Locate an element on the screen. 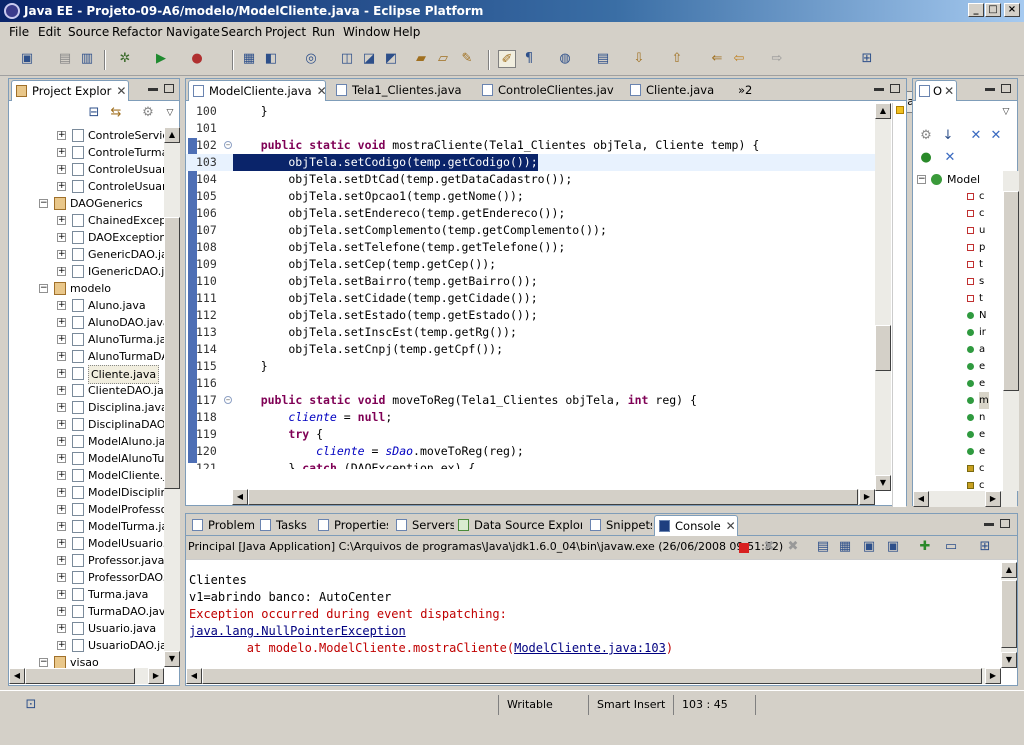  open-console-icon: ⊞ is located at coordinates (985, 547).